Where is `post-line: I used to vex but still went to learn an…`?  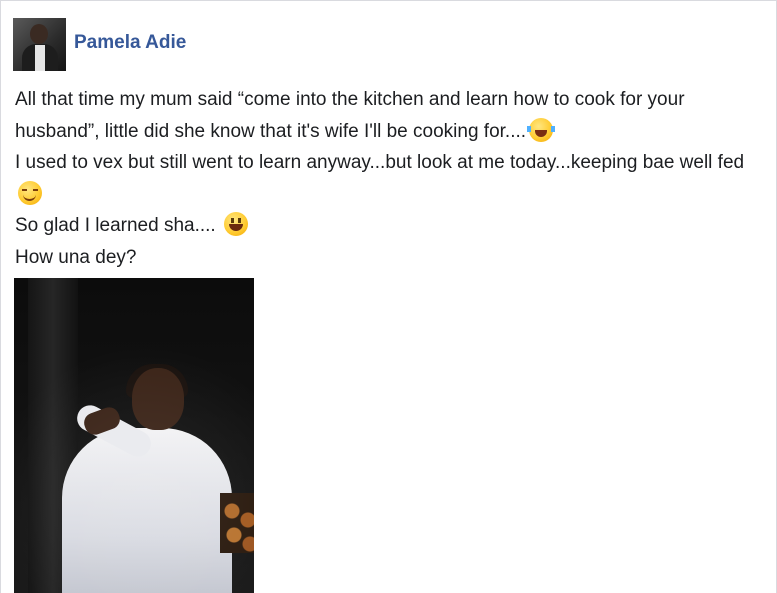
post-line: I used to vex but still went to learn an… is located at coordinates (390, 178).